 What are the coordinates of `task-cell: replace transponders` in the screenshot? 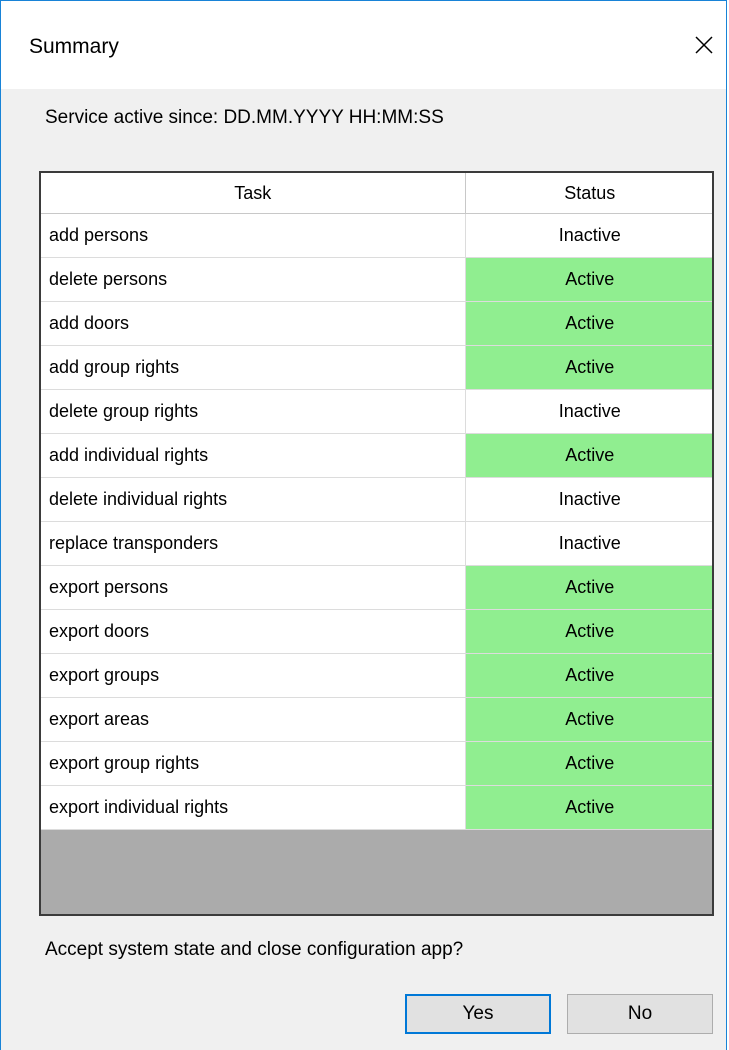 It's located at (253, 543).